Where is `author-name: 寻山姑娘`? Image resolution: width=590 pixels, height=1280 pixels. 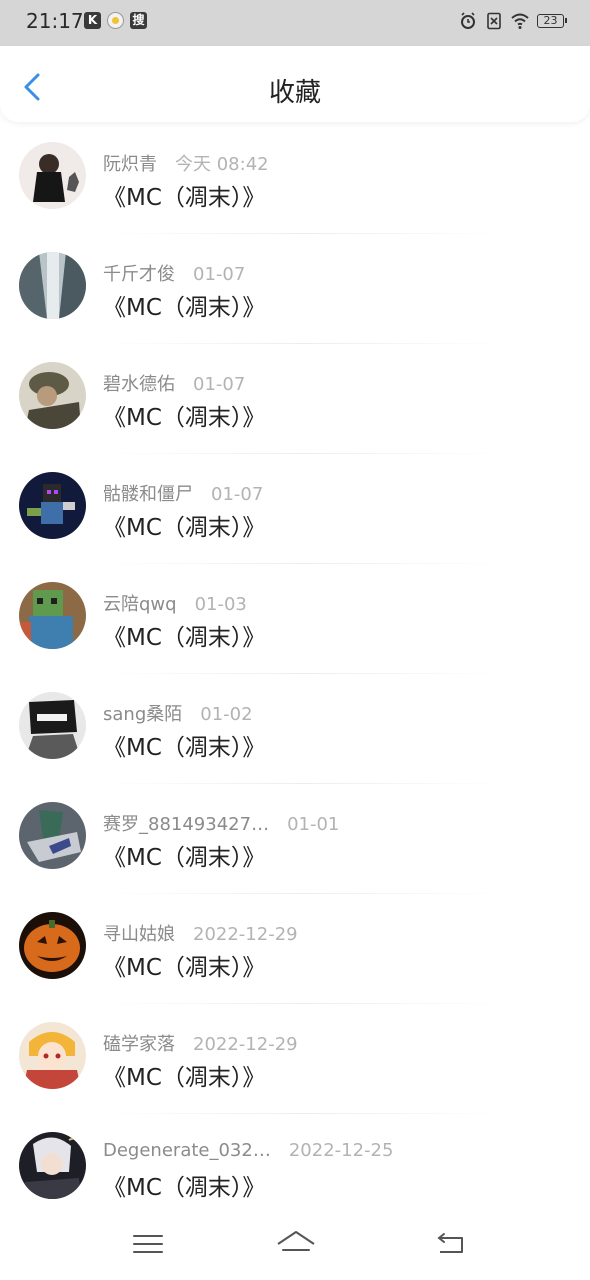
author-name: 寻山姑娘 is located at coordinates (139, 934).